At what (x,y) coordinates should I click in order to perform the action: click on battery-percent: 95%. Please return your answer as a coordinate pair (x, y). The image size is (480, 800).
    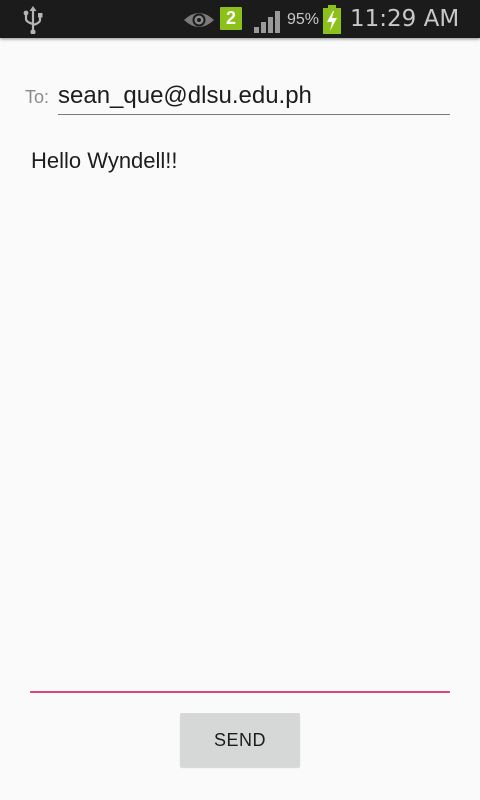
    Looking at the image, I should click on (303, 19).